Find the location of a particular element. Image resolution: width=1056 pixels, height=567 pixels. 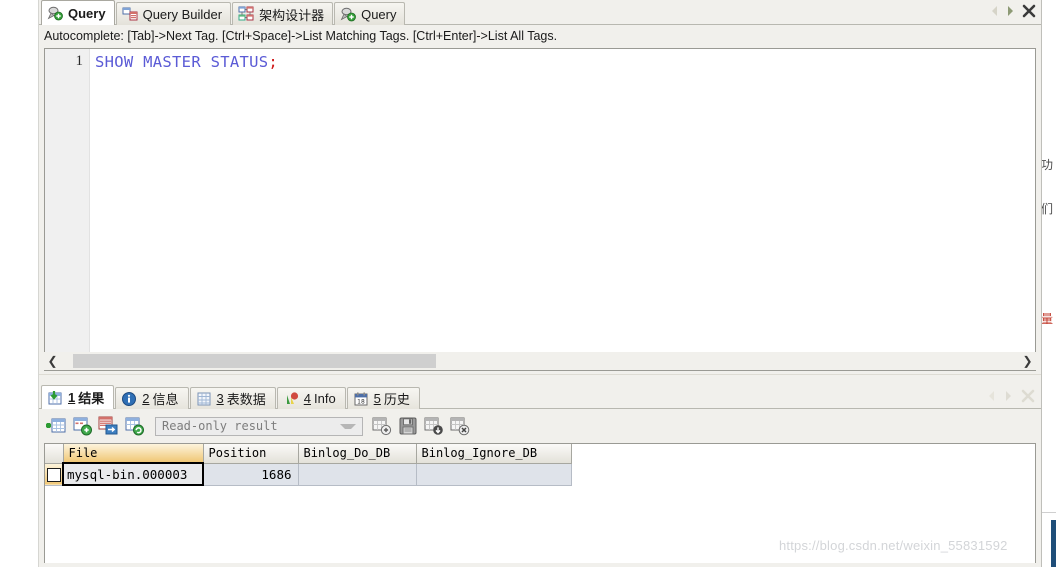

info-bubble-icon is located at coordinates (129, 399).